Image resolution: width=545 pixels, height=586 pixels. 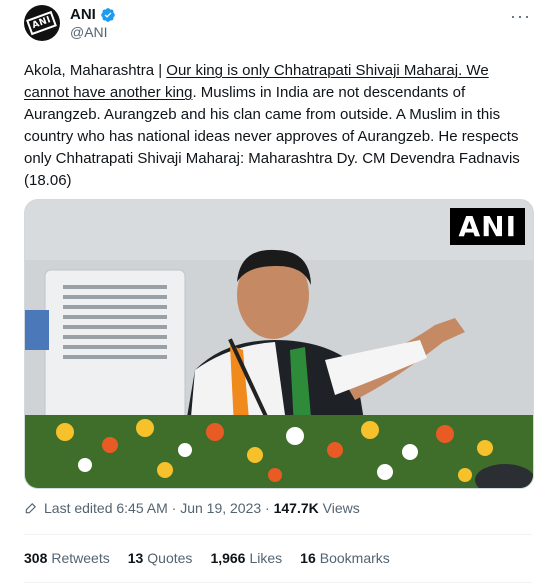 I want to click on pencil-icon, so click(x=30, y=508).